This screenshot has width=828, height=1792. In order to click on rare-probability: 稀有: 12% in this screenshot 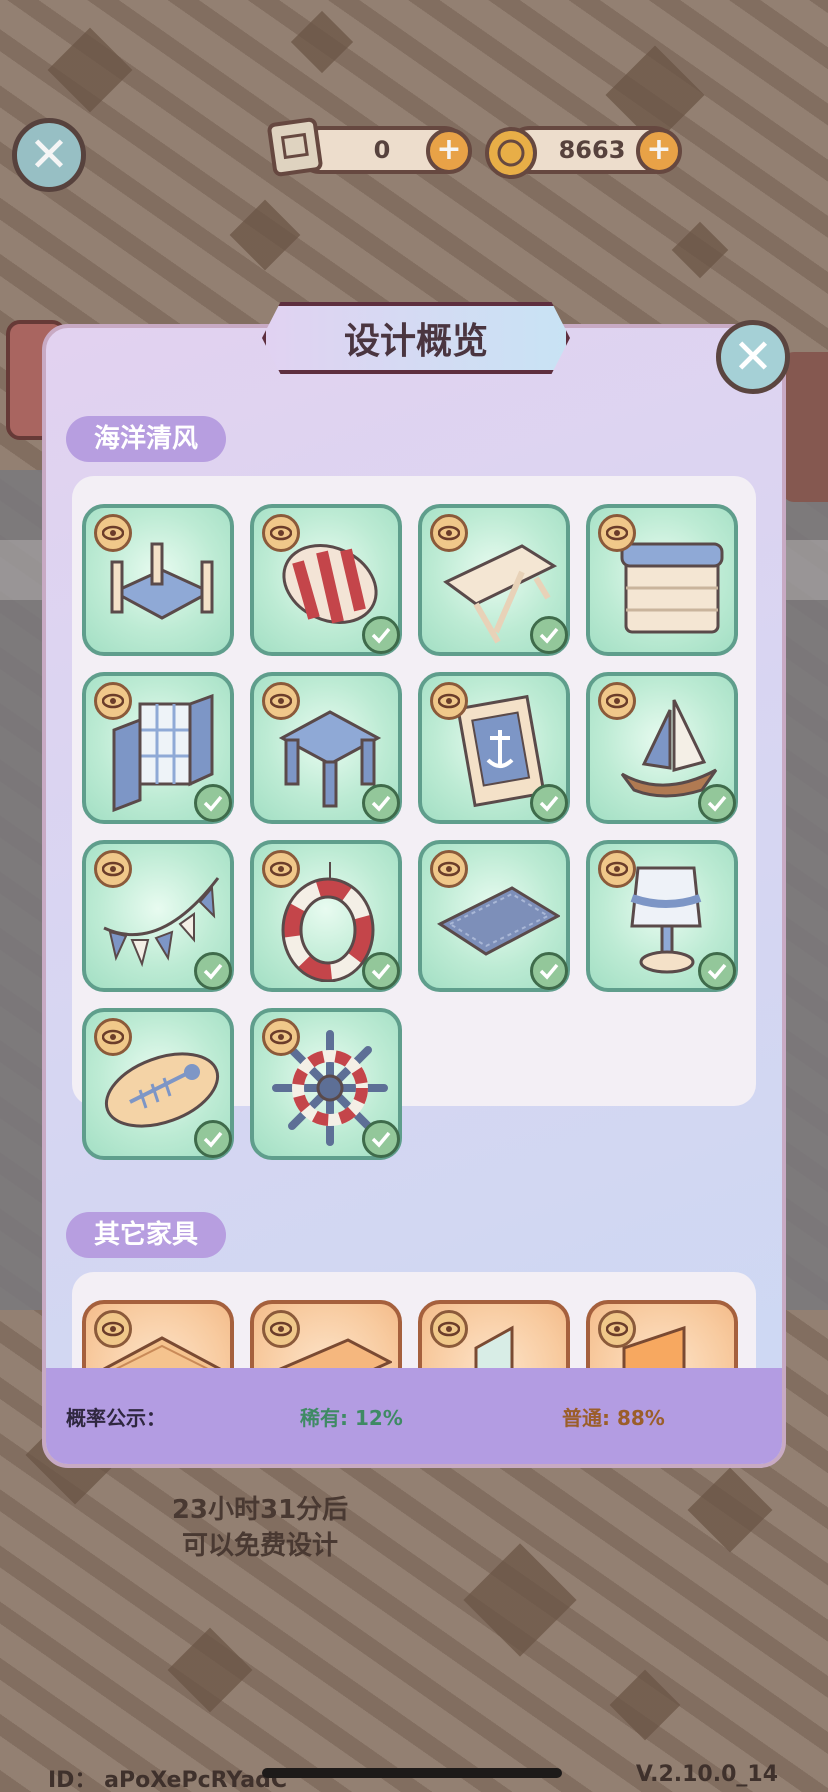, I will do `click(351, 1417)`.